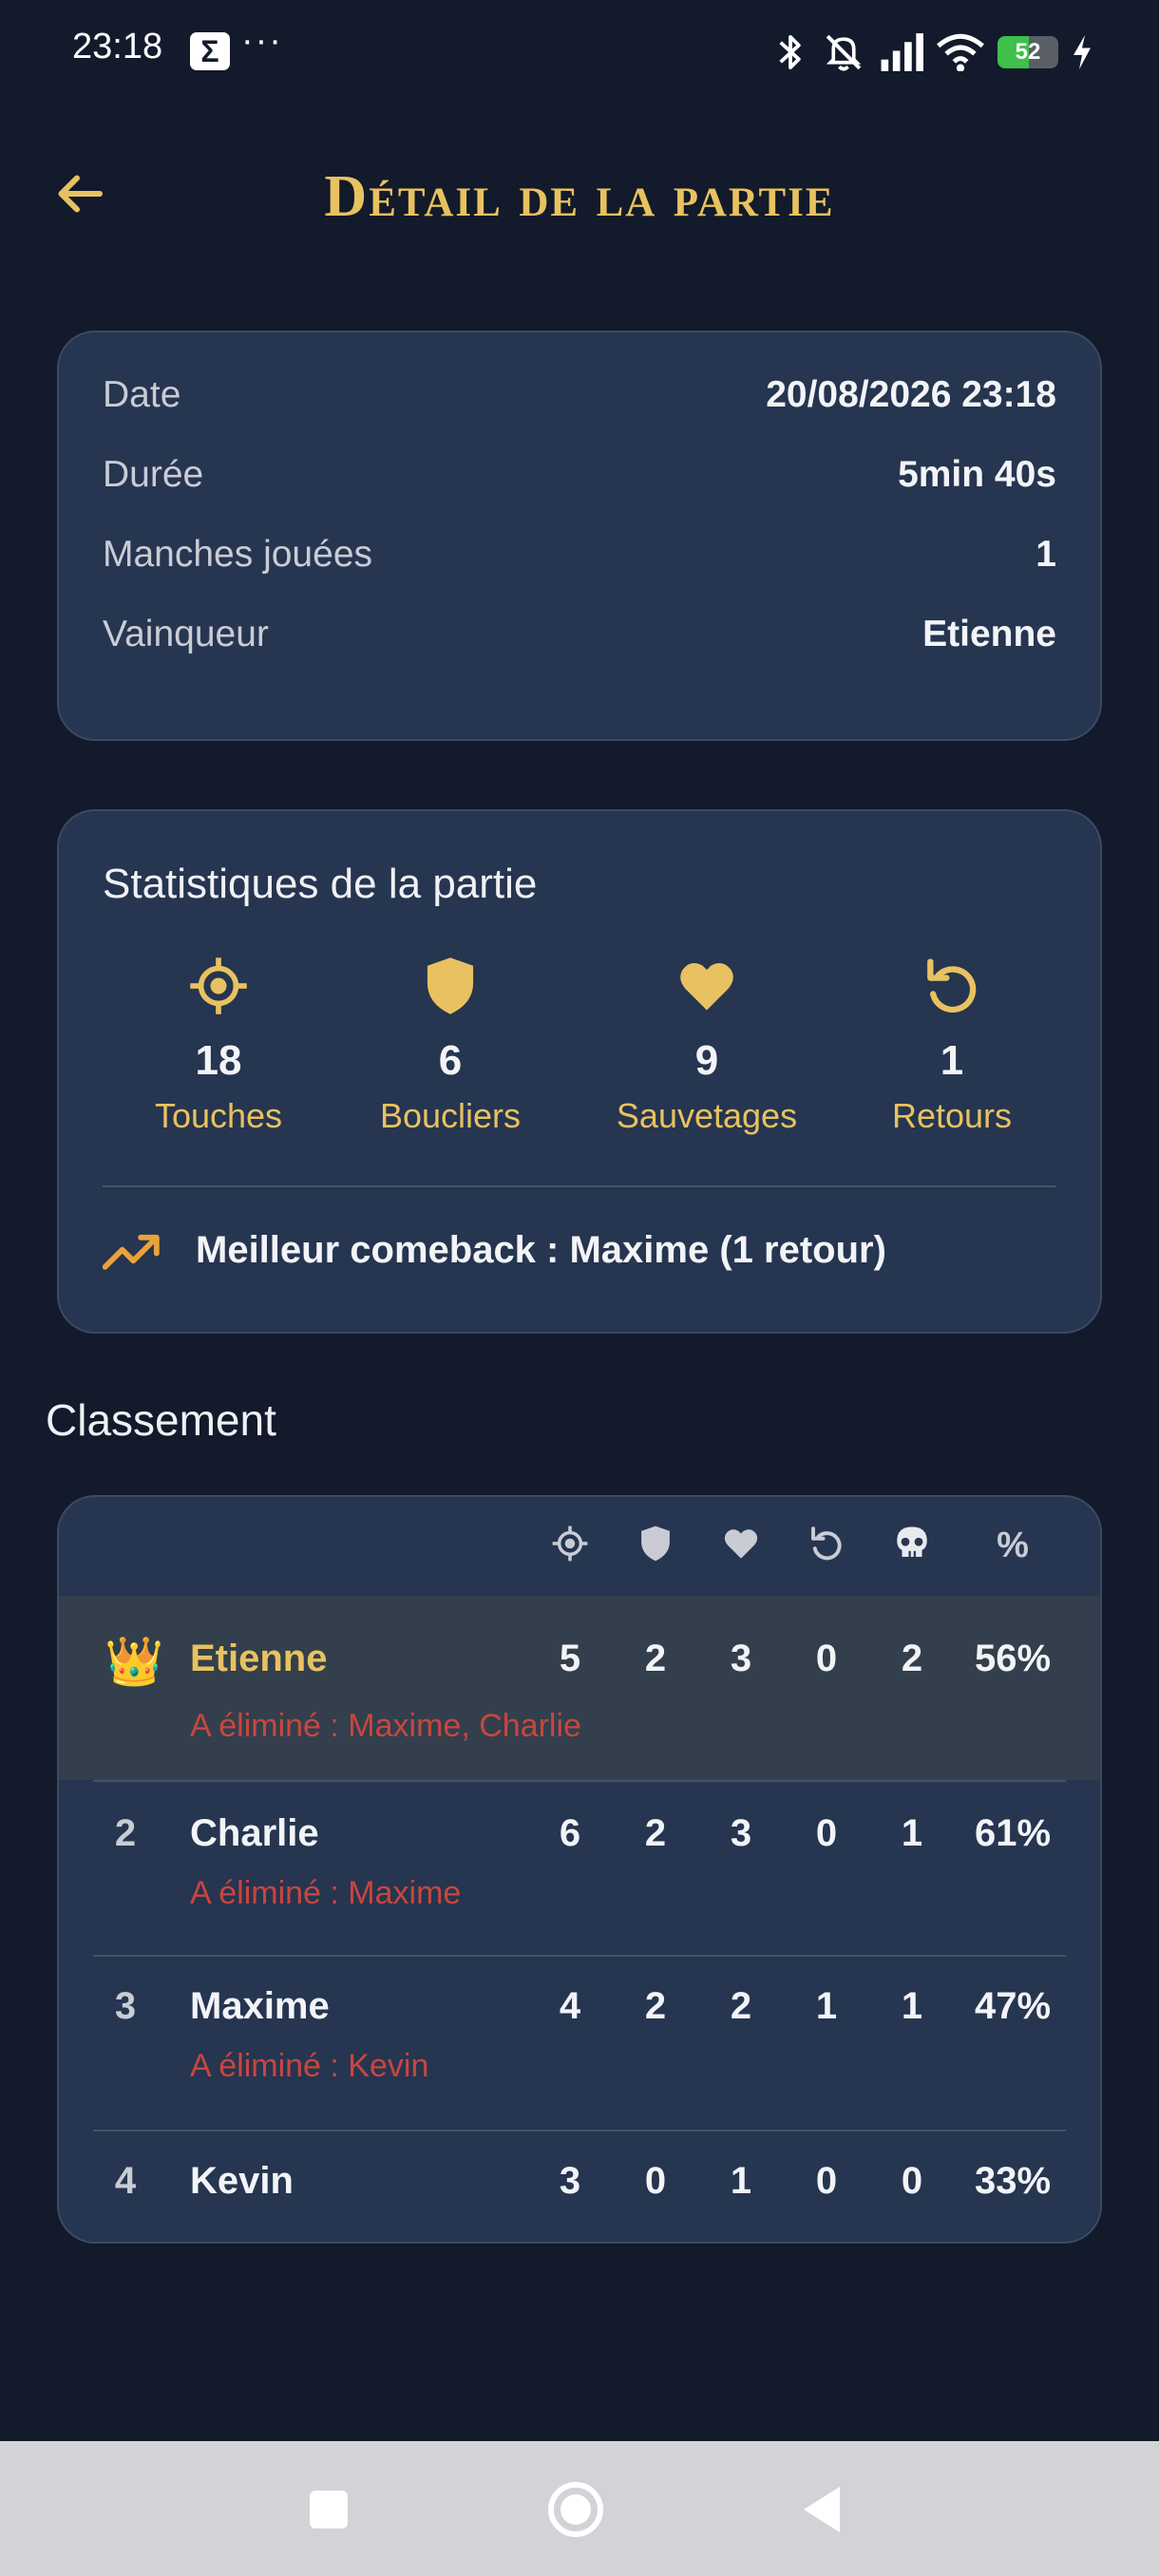  Describe the element at coordinates (706, 1060) in the screenshot. I see `stat-value: 9` at that location.